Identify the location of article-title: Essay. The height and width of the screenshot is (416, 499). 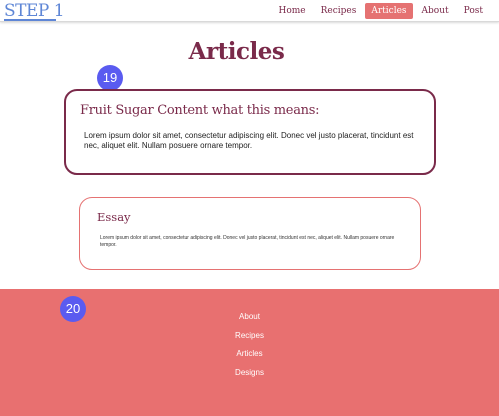
(114, 217).